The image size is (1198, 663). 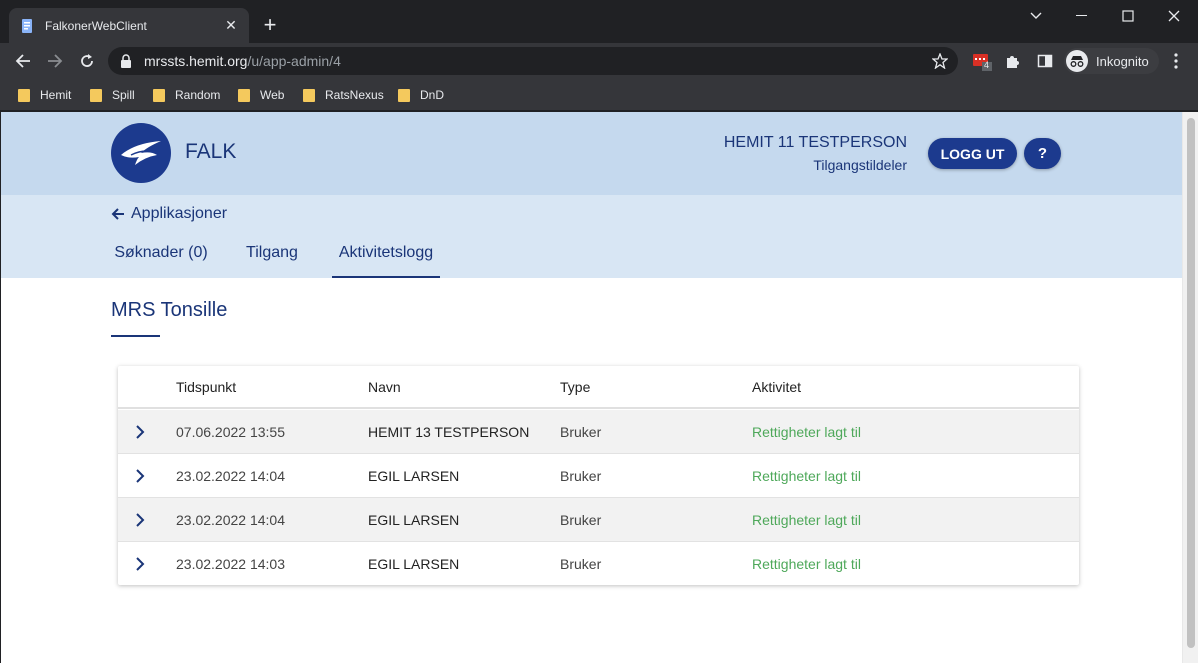 I want to click on column-header-name: Navn, so click(x=384, y=387).